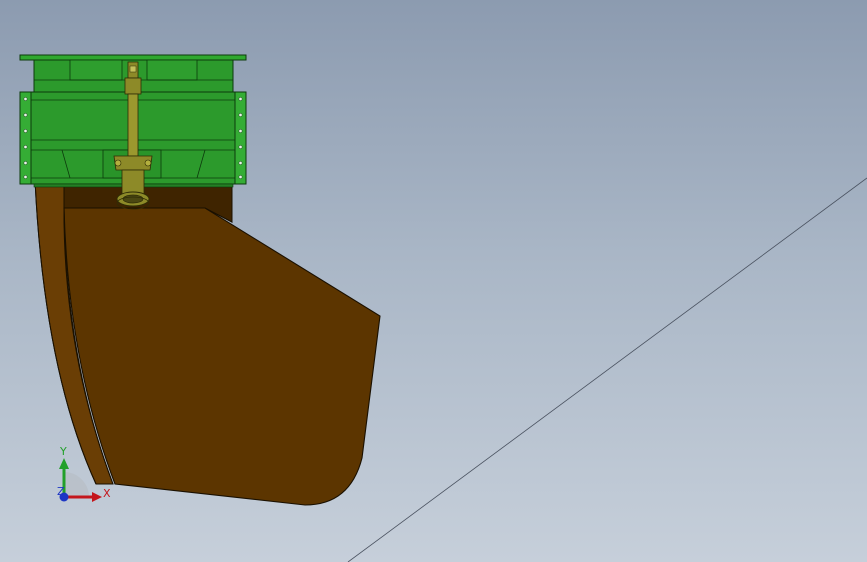  What do you see at coordinates (63, 451) in the screenshot?
I see `y-axis-label: Y` at bounding box center [63, 451].